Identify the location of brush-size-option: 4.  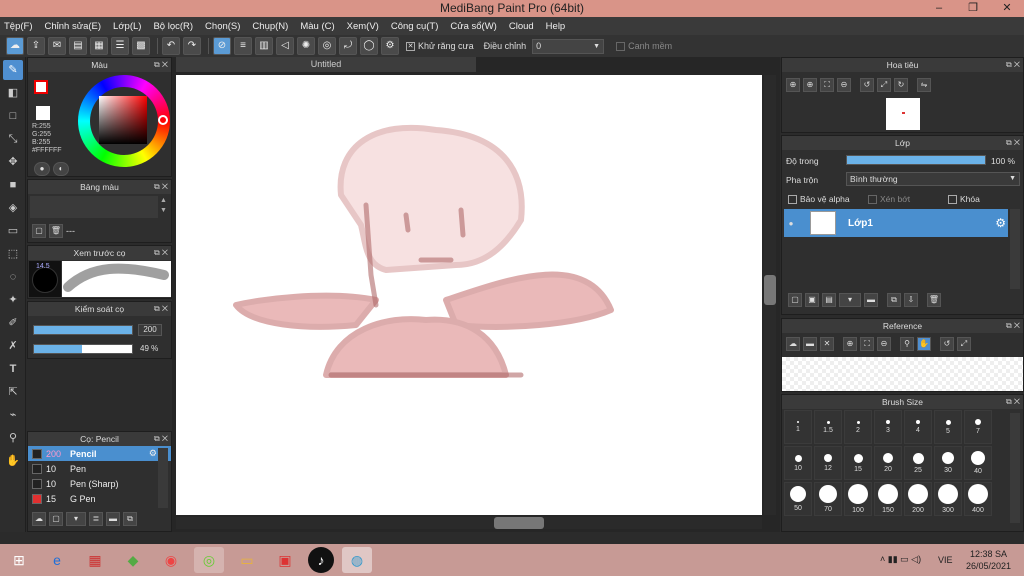
(918, 427).